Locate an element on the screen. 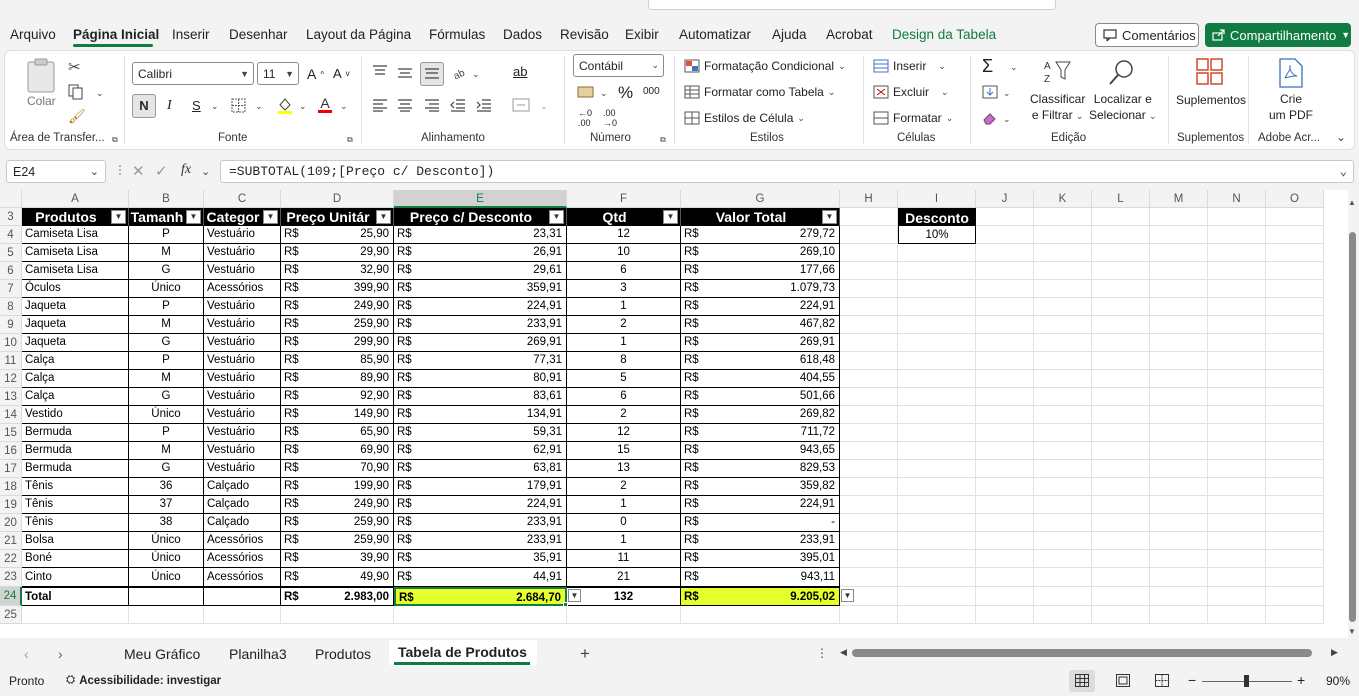 This screenshot has width=1359, height=696. align-middle-icon is located at coordinates (405, 73).